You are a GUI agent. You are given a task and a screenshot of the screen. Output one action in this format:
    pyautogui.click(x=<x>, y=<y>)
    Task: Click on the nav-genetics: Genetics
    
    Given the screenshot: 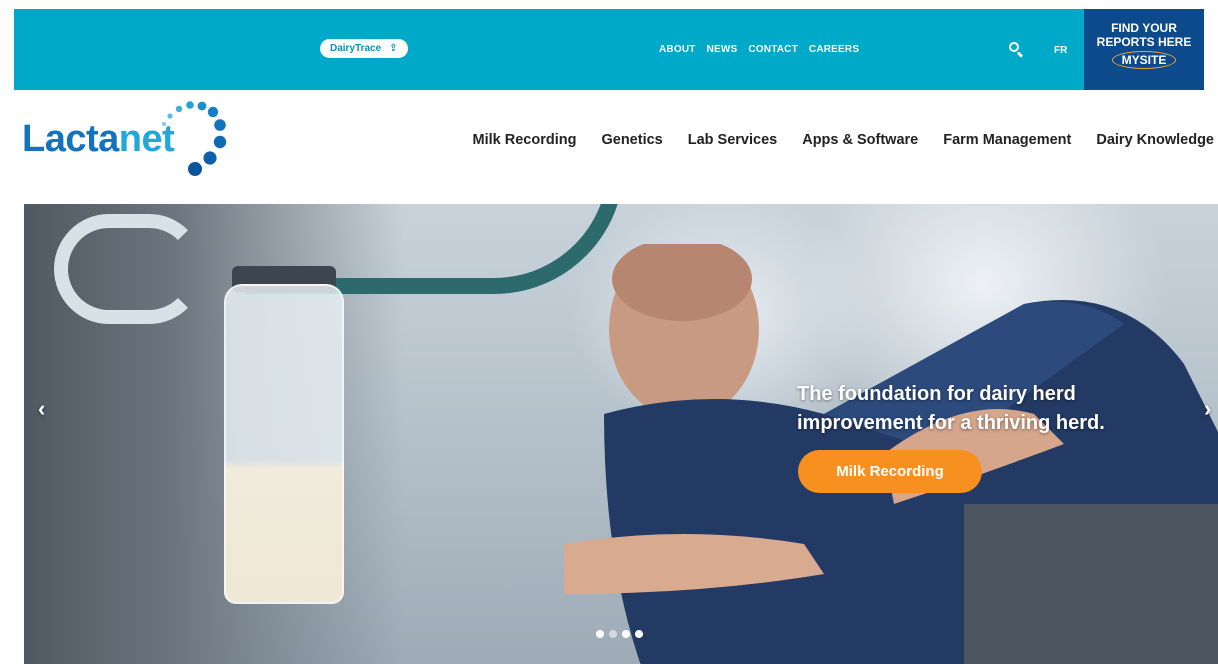 What is the action you would take?
    pyautogui.click(x=631, y=140)
    